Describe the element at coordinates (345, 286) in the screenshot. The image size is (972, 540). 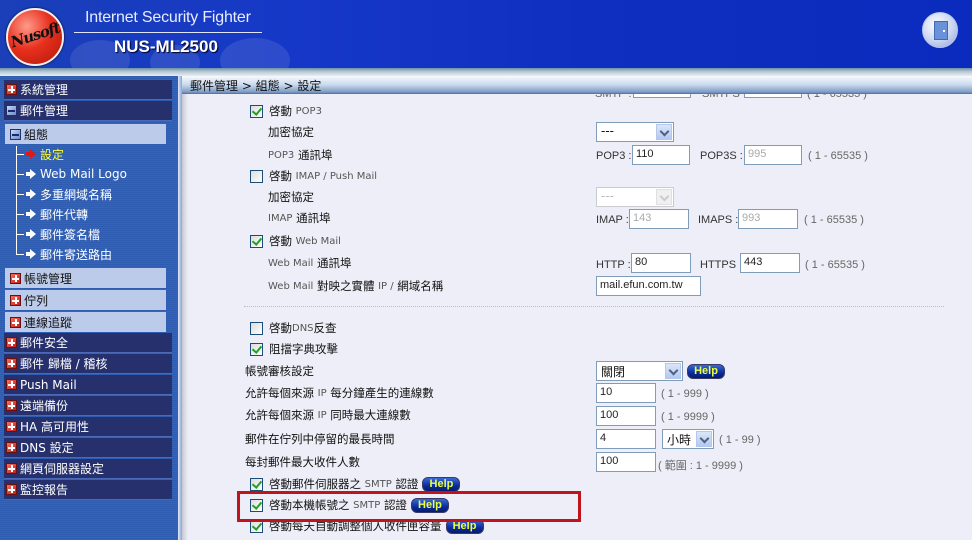
I see `webmail-host-label-mid: 對映之實體` at that location.